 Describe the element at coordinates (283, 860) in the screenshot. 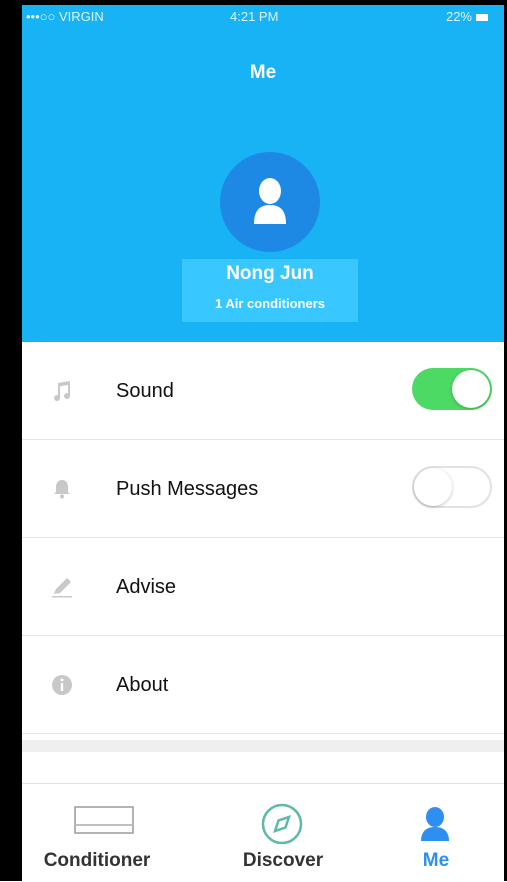

I see `tab-discover-label: Discover` at that location.